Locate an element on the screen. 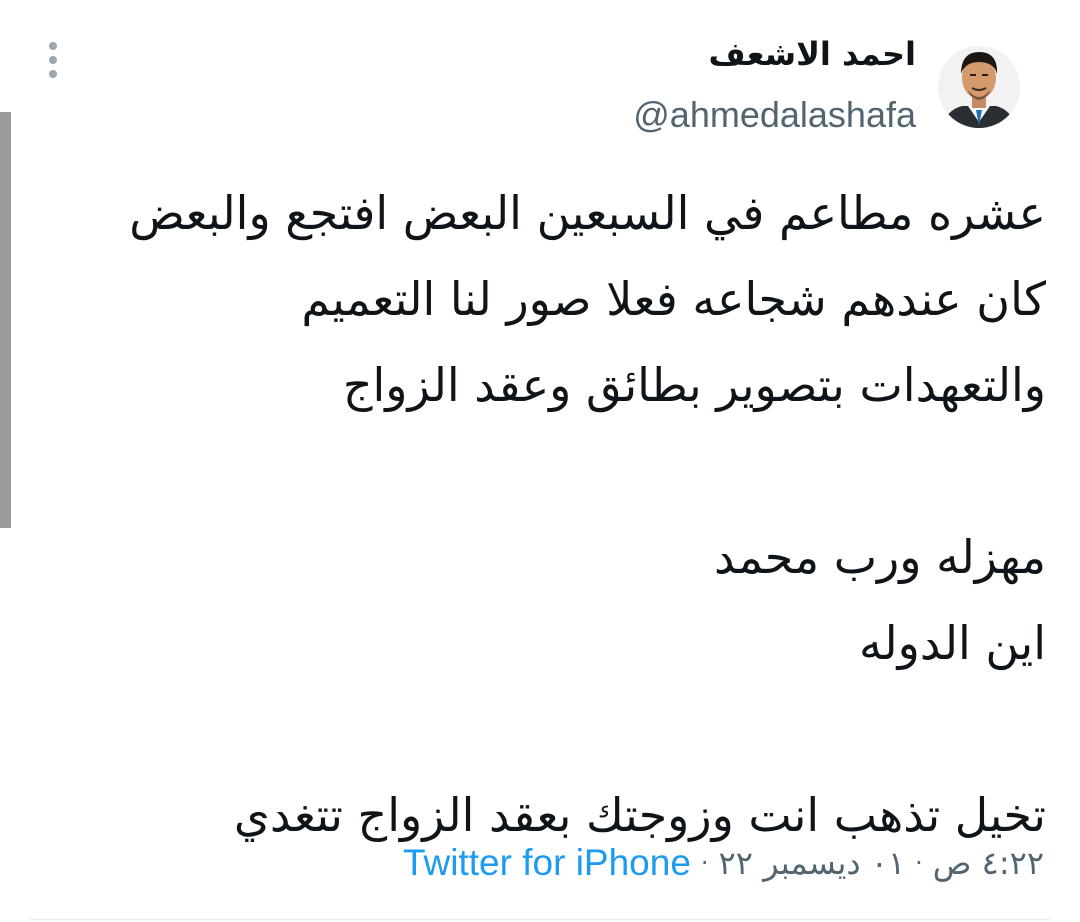 This screenshot has height=922, width=1080. user-names: احمد الاشعف @ahmedalashafa is located at coordinates (774, 77).